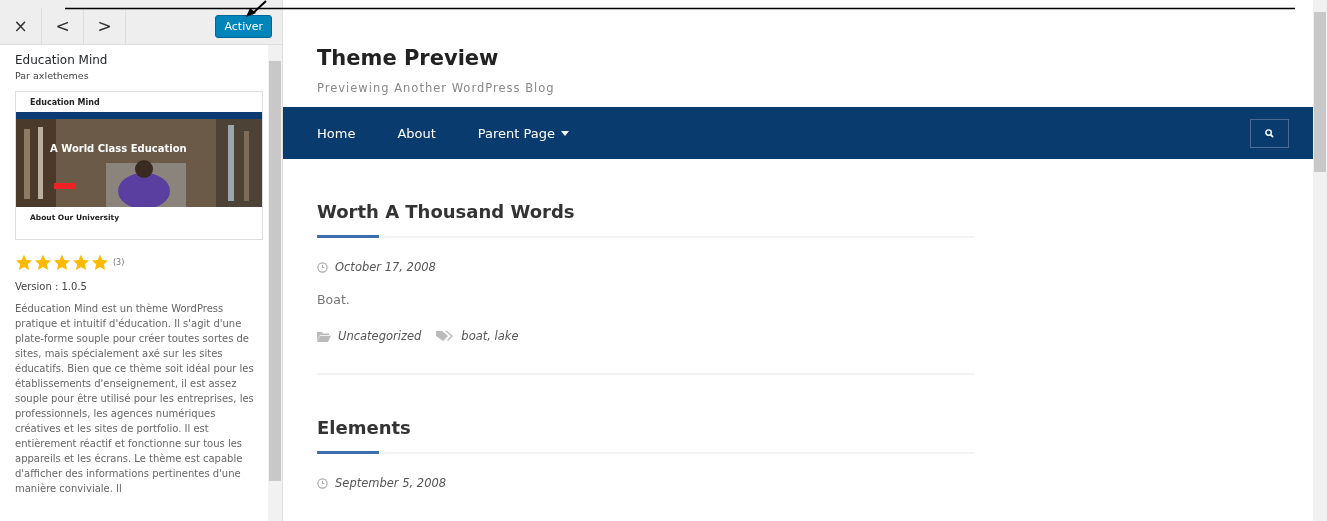 This screenshot has height=521, width=1327. What do you see at coordinates (62, 60) in the screenshot?
I see `theme-name: Education Mind` at bounding box center [62, 60].